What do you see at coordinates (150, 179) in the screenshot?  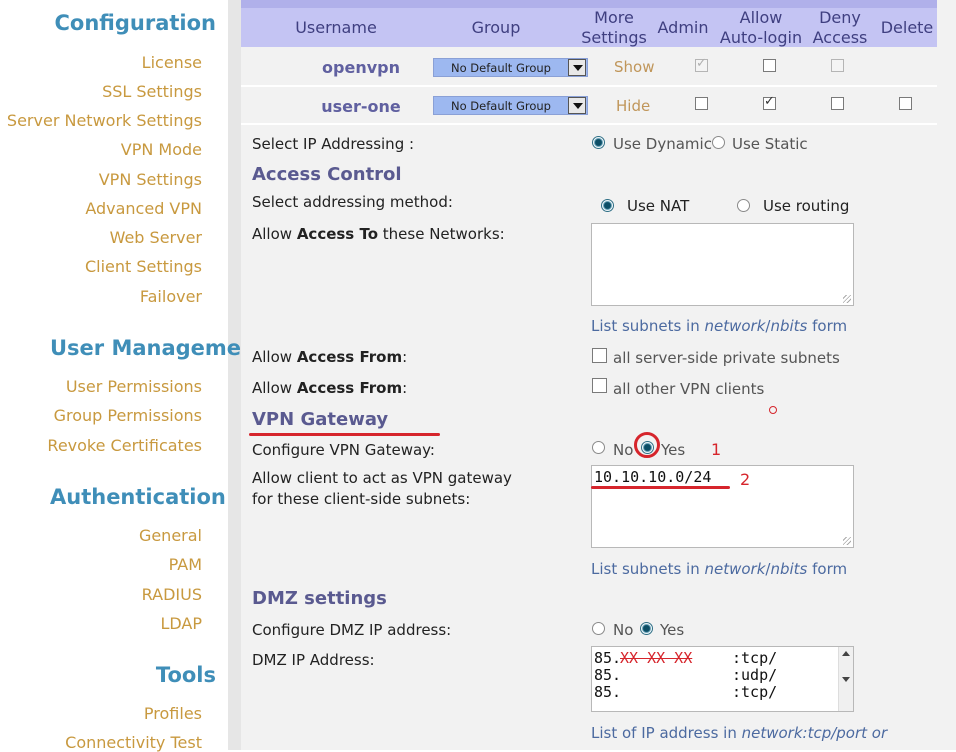 I see `sidebar-item-vpn-settings: VPN Settings` at bounding box center [150, 179].